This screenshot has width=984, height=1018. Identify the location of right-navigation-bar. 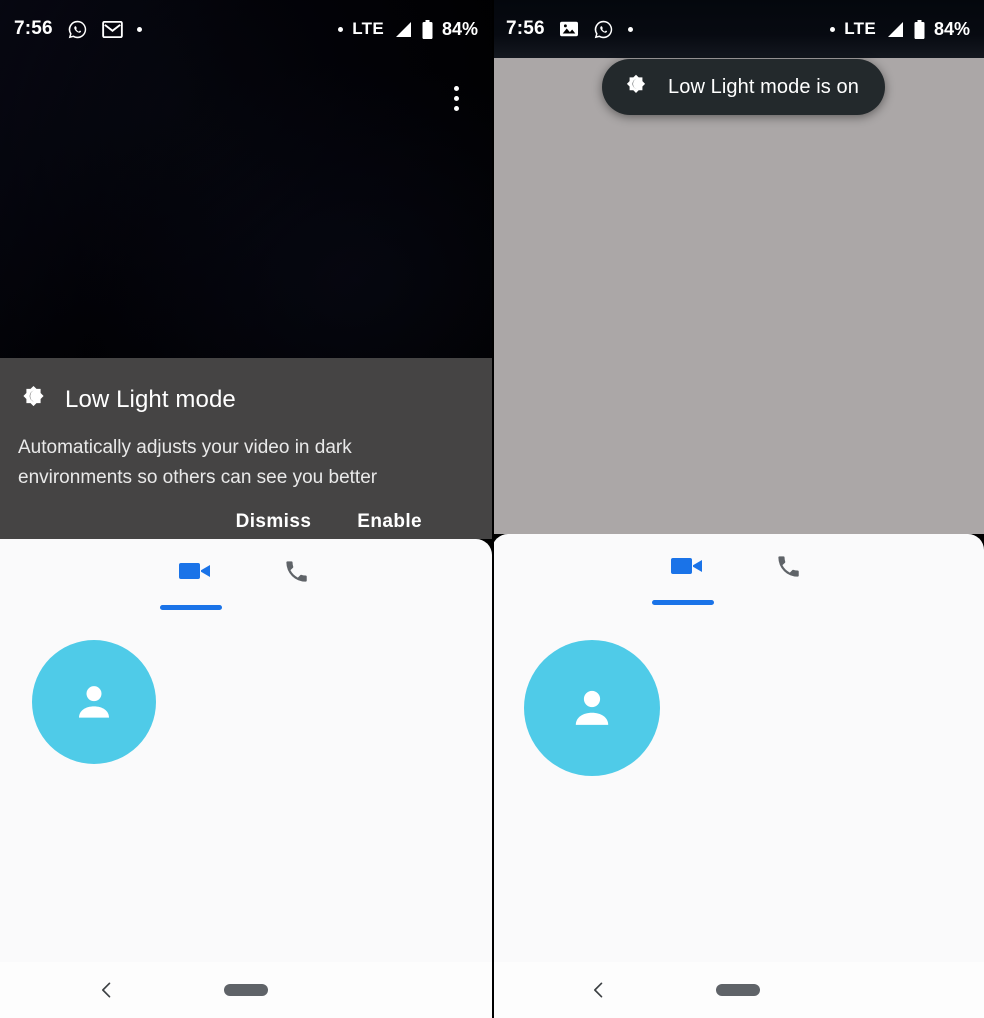
(738, 990).